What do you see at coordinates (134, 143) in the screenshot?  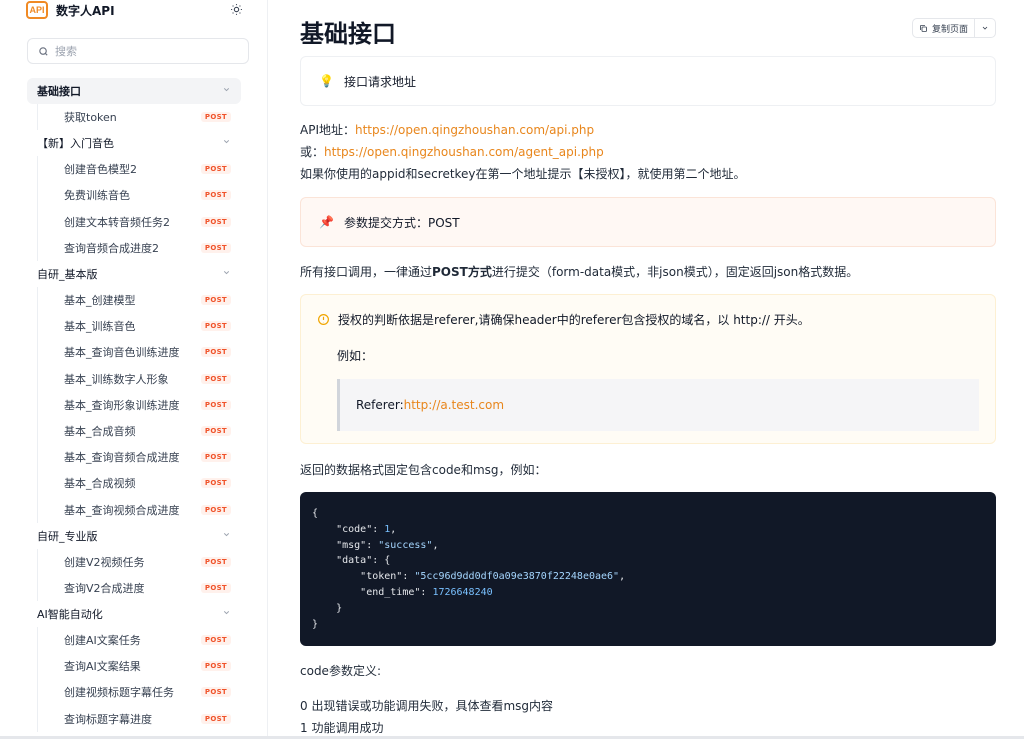 I see `sidebar-group: 【新】入门音色` at bounding box center [134, 143].